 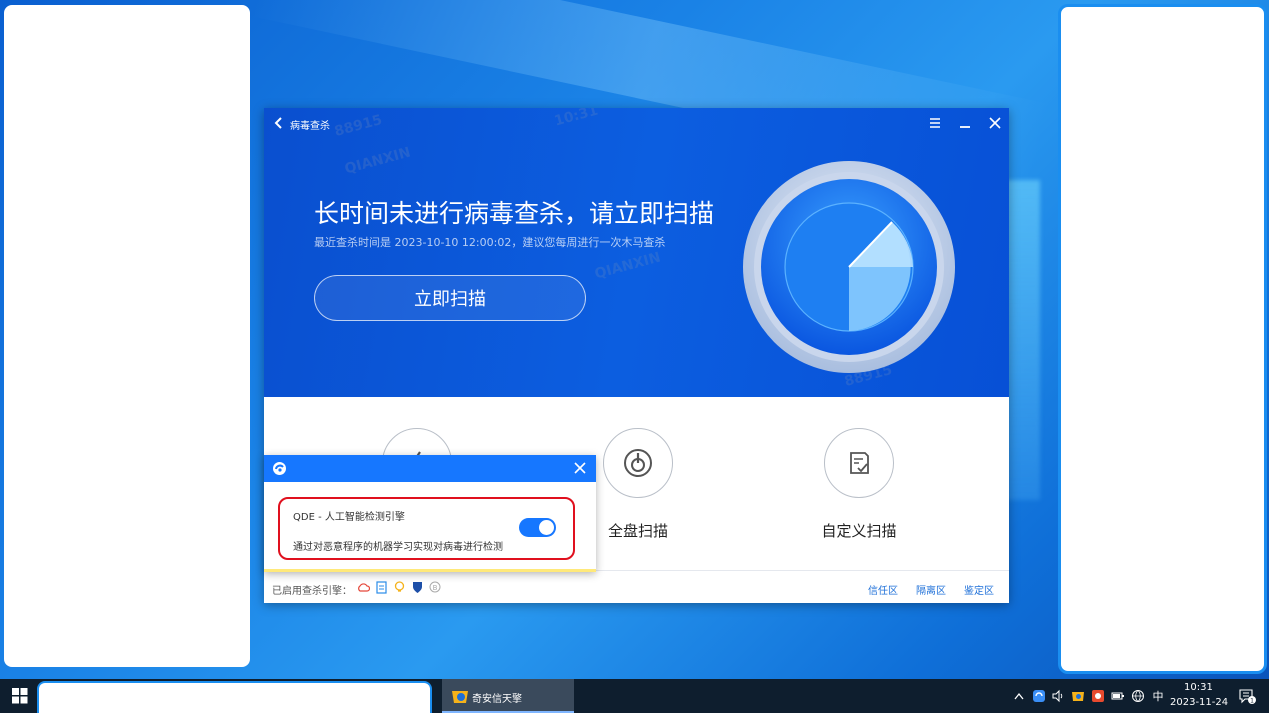 What do you see at coordinates (1247, 696) in the screenshot?
I see `notification-icon: 1` at bounding box center [1247, 696].